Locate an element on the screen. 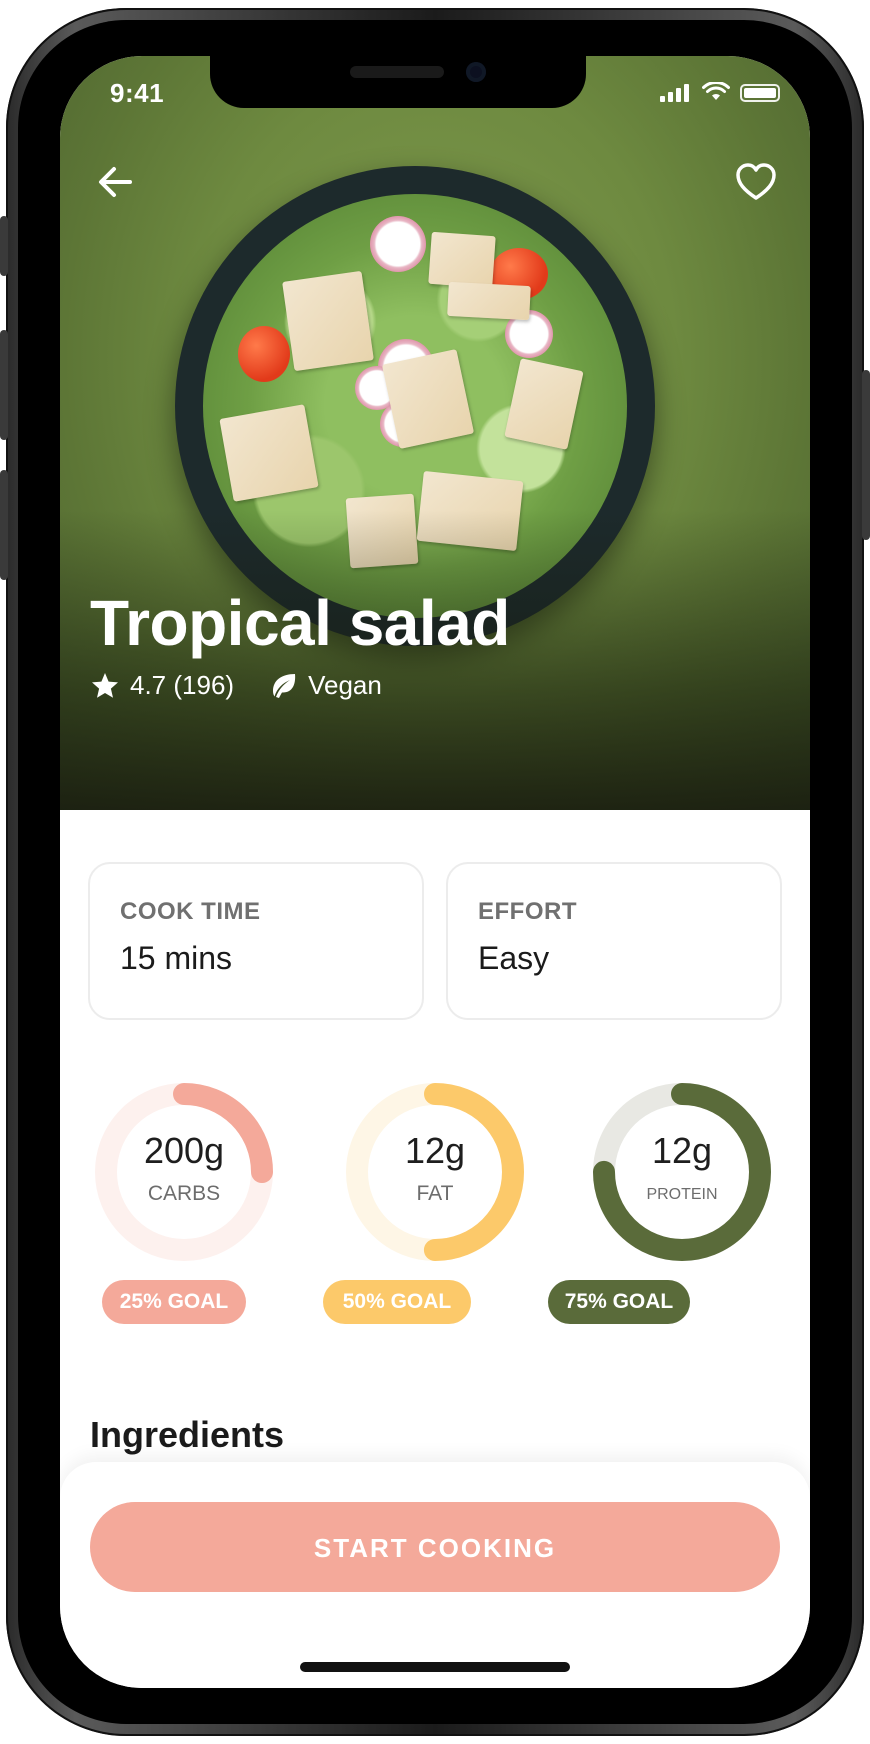 The height and width of the screenshot is (1744, 870). protein-goal-badge: 75% GOAL is located at coordinates (619, 1302).